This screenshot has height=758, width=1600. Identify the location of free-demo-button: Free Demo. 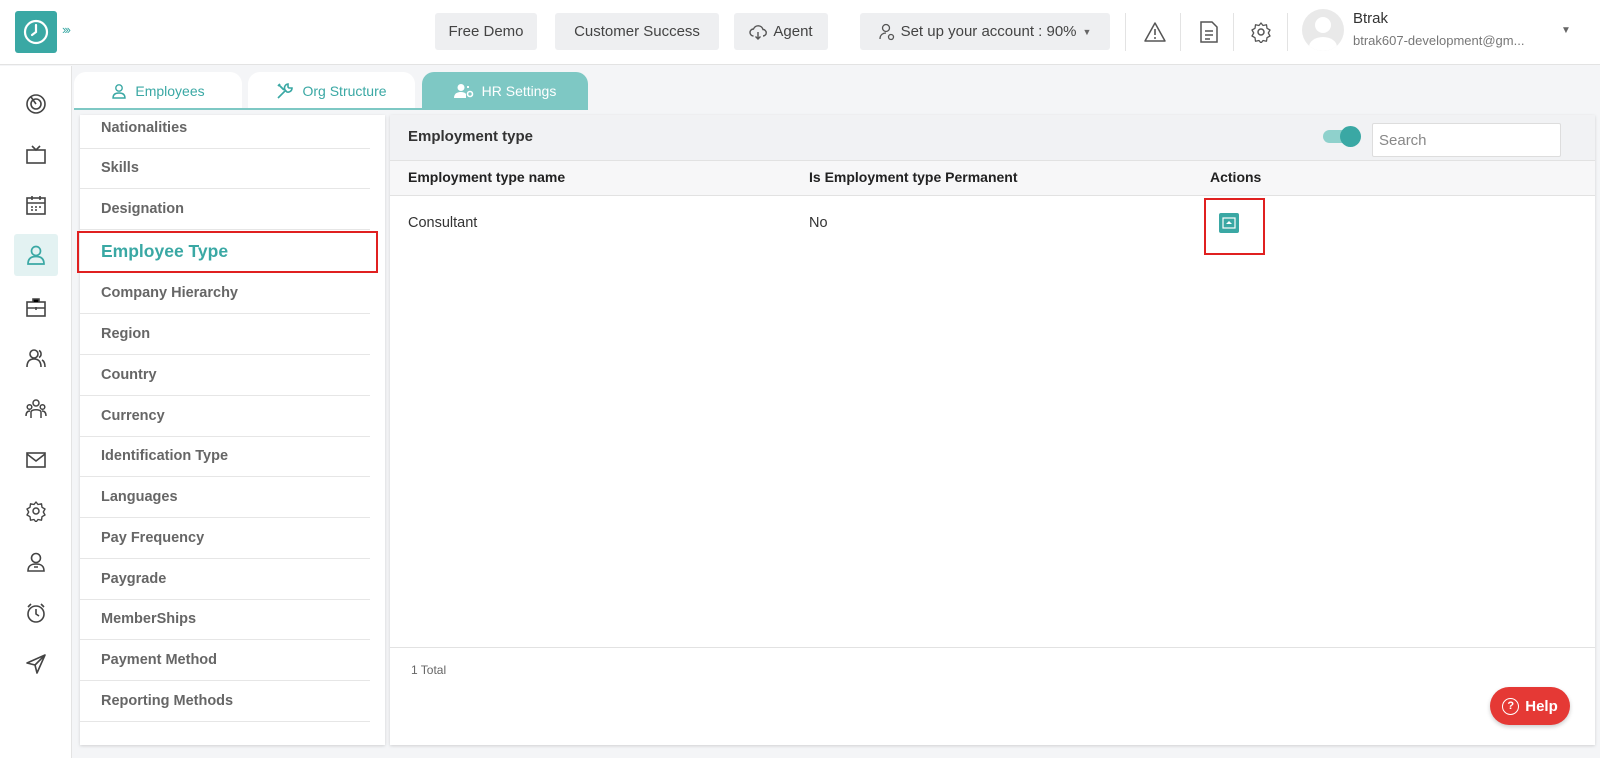
(486, 31).